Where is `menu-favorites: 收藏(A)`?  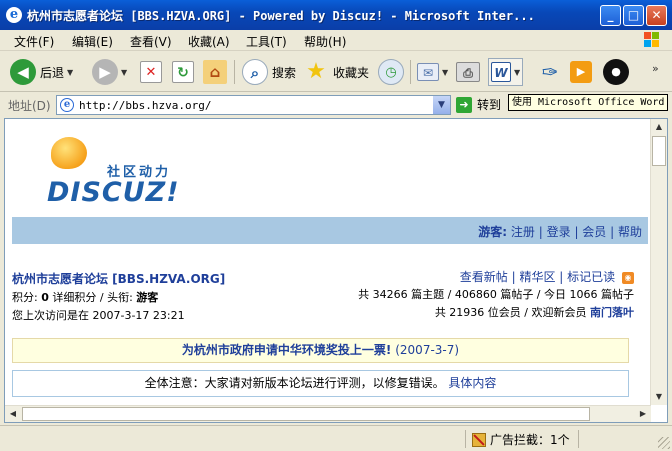 menu-favorites: 收藏(A) is located at coordinates (209, 41).